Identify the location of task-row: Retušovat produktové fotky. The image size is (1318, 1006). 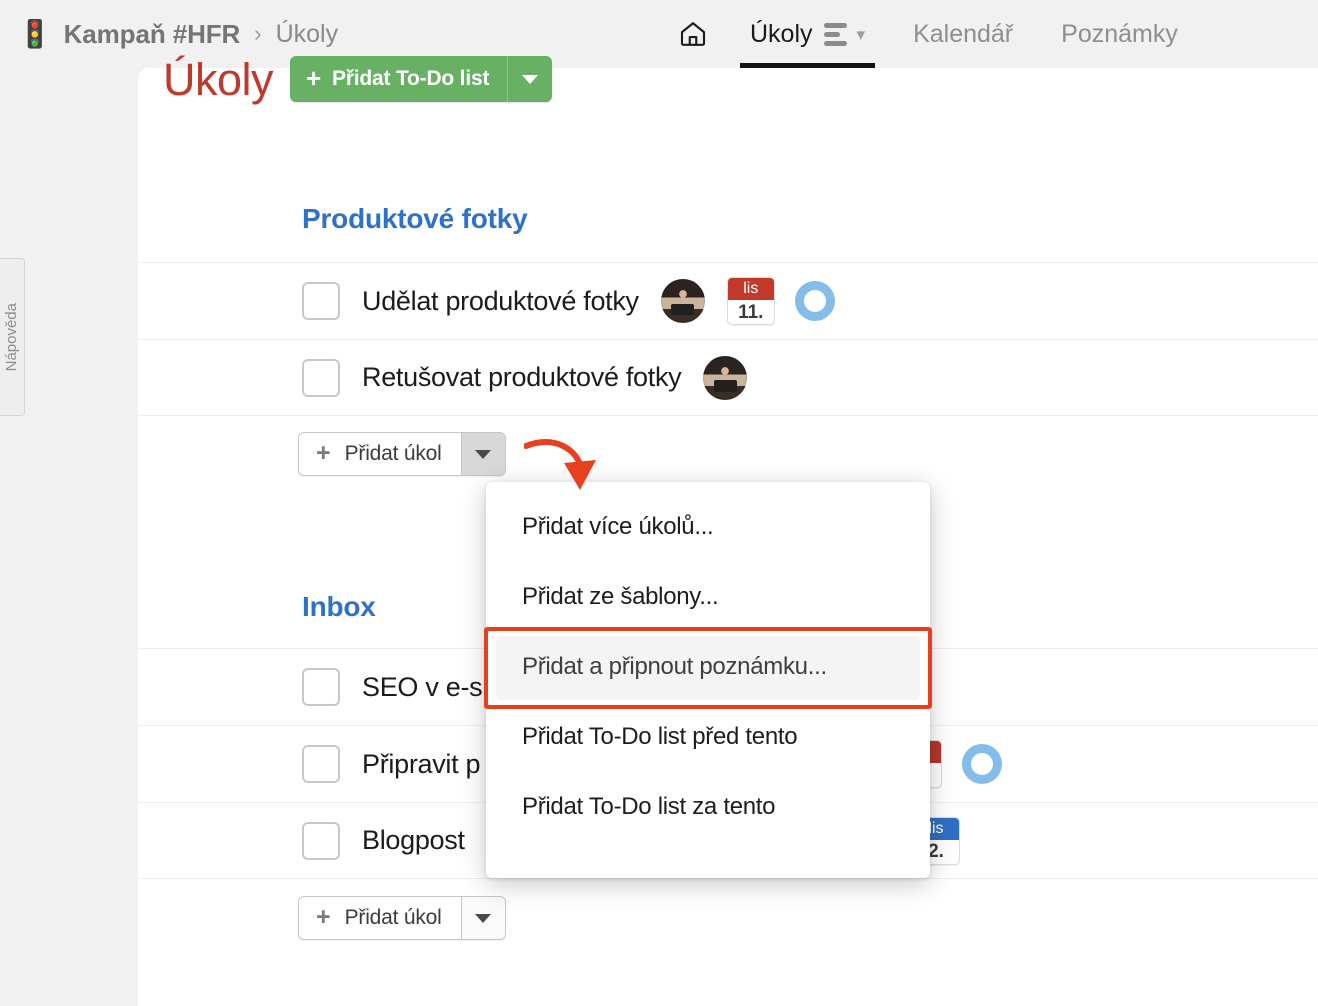
(728, 377).